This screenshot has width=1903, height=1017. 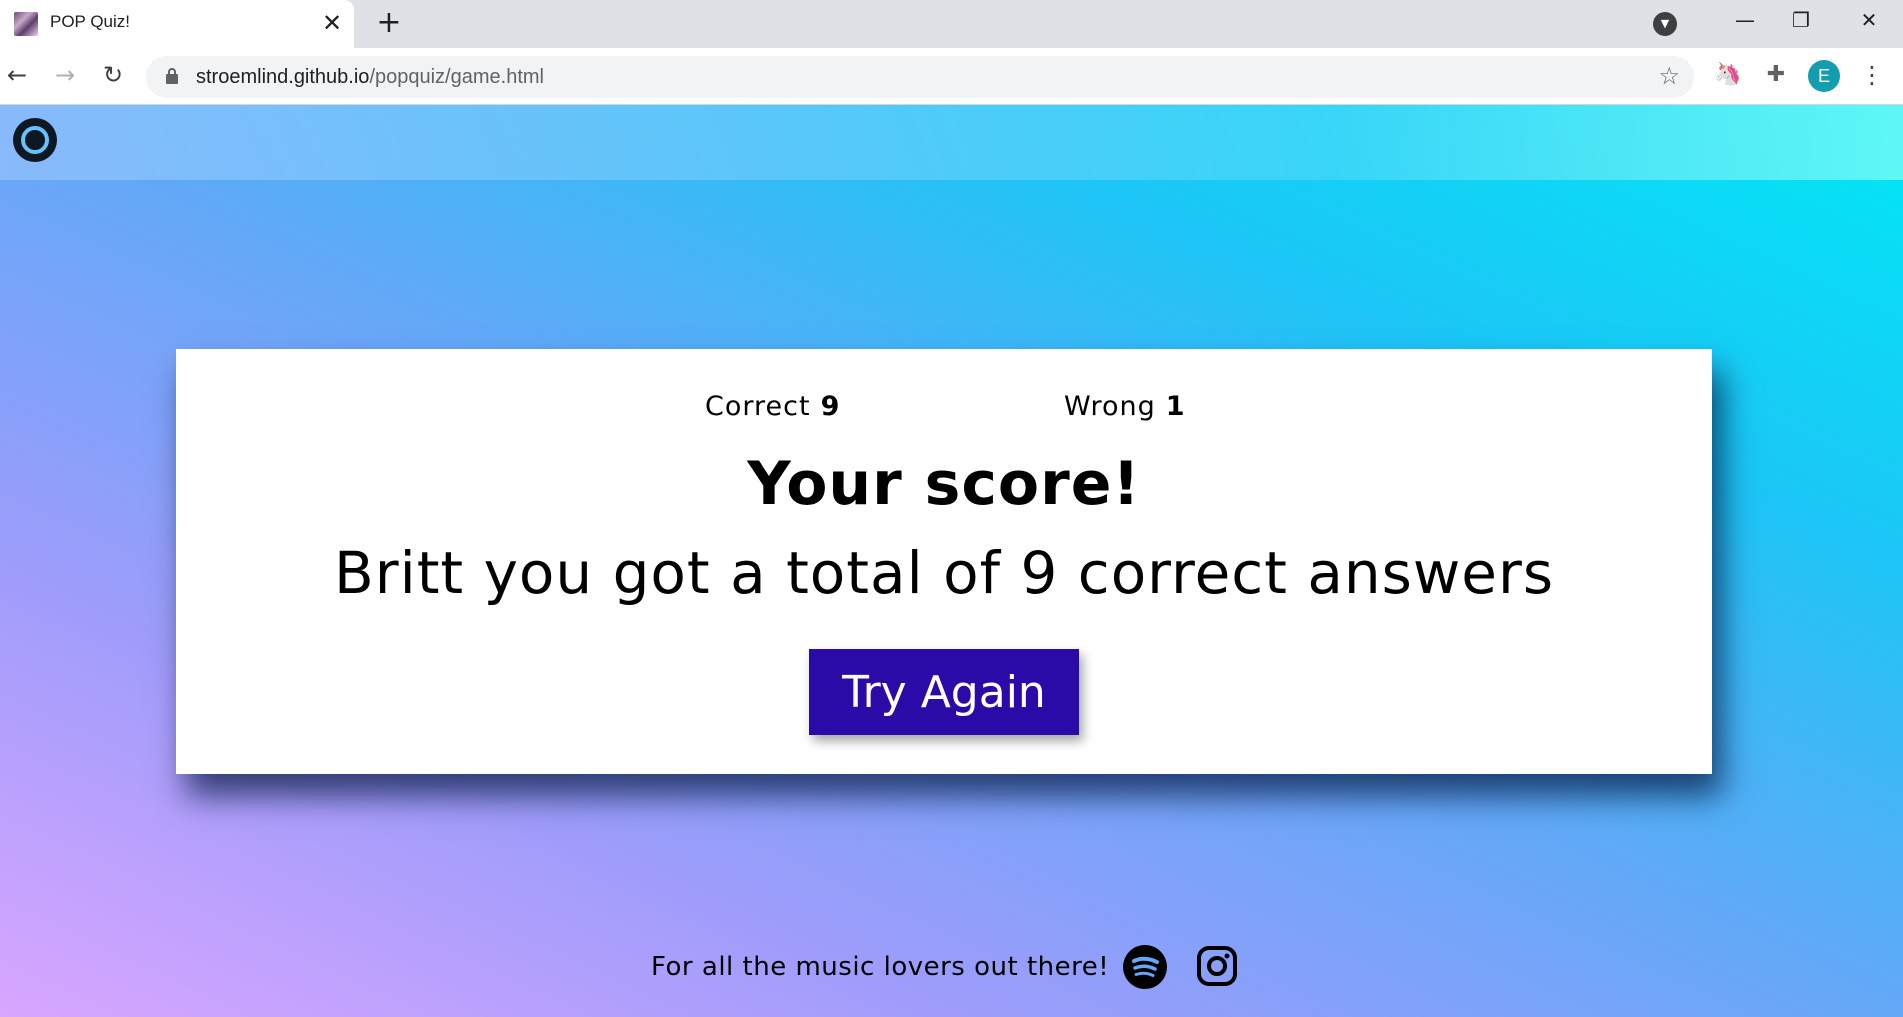 I want to click on profile-avatar: E, so click(x=1824, y=76).